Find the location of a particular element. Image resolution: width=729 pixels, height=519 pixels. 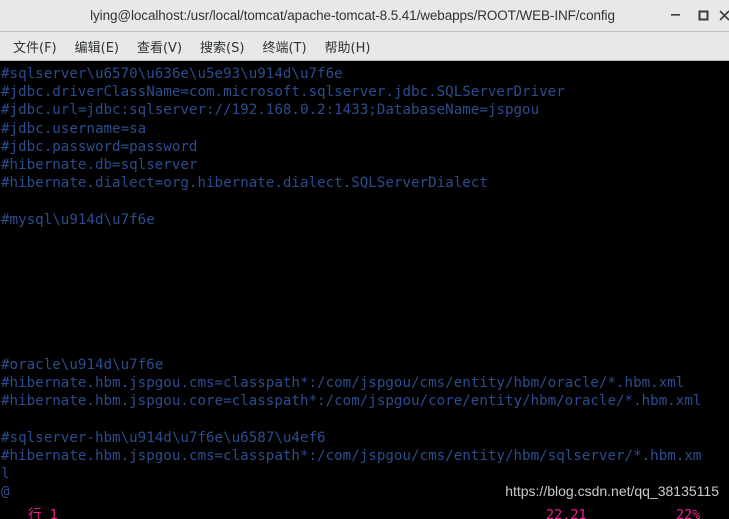

menu-edit: 编辑(E) is located at coordinates (97, 46).